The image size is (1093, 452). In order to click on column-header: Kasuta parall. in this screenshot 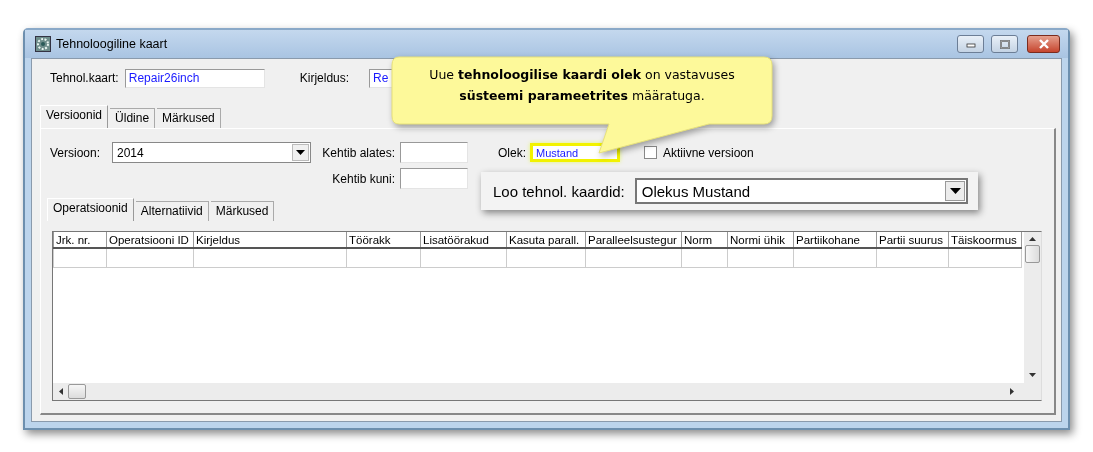, I will do `click(546, 240)`.